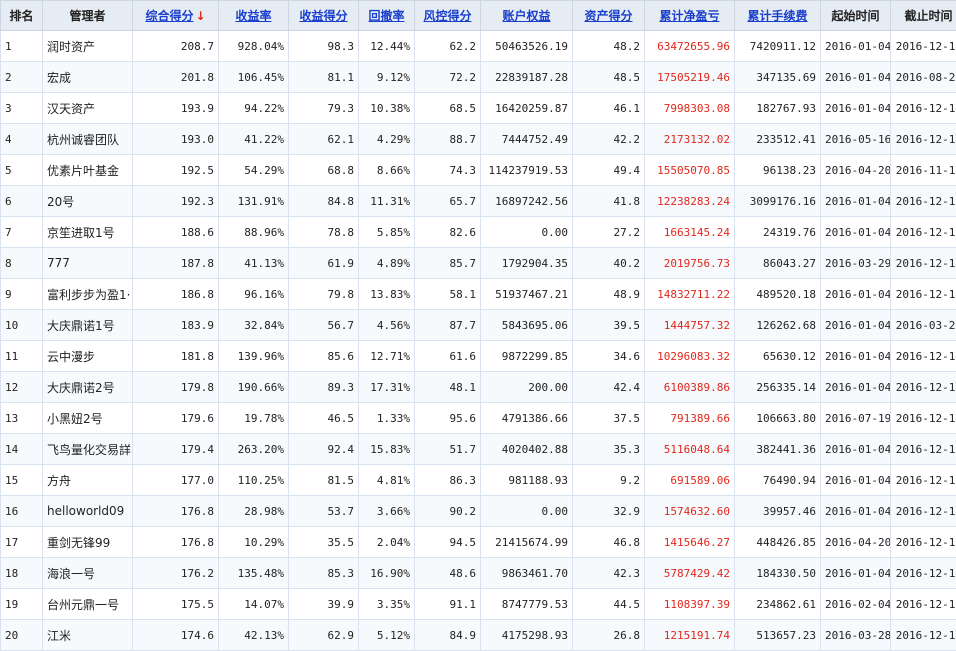 Image resolution: width=956 pixels, height=651 pixels. Describe the element at coordinates (527, 542) in the screenshot. I see `cell-account-equity: 21415674.99` at that location.